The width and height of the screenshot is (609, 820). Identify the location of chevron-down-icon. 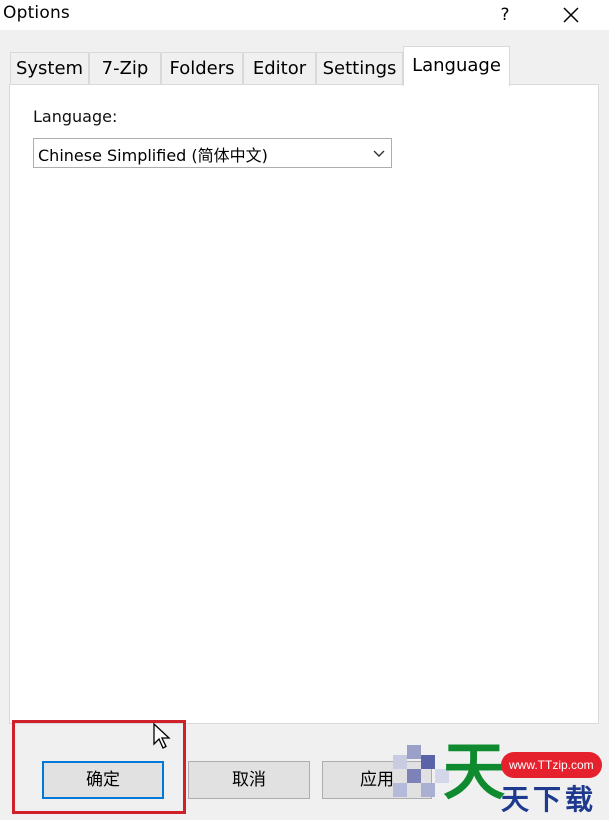
(379, 153).